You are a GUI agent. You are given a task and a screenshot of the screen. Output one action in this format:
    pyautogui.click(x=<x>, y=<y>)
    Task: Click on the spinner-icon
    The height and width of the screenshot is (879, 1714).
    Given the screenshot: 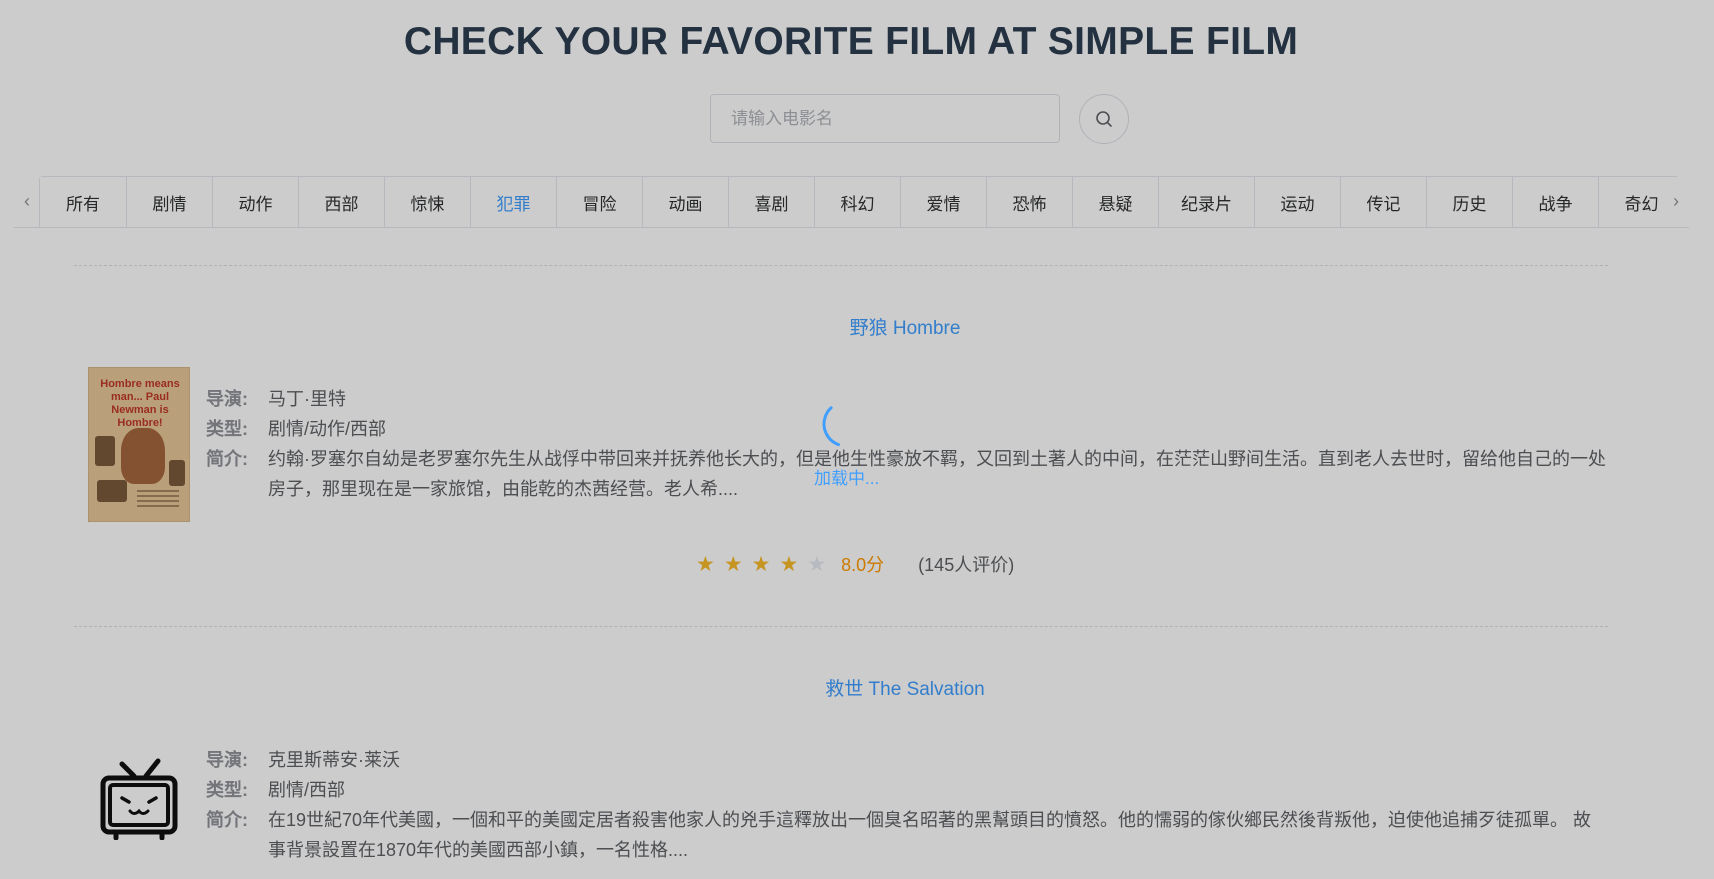 What is the action you would take?
    pyautogui.click(x=846, y=424)
    